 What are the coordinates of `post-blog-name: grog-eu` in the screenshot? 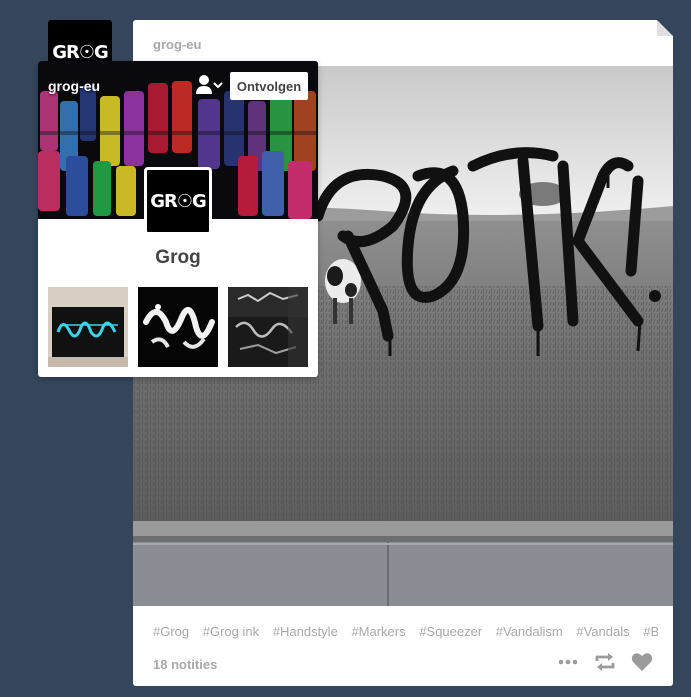 It's located at (177, 44).